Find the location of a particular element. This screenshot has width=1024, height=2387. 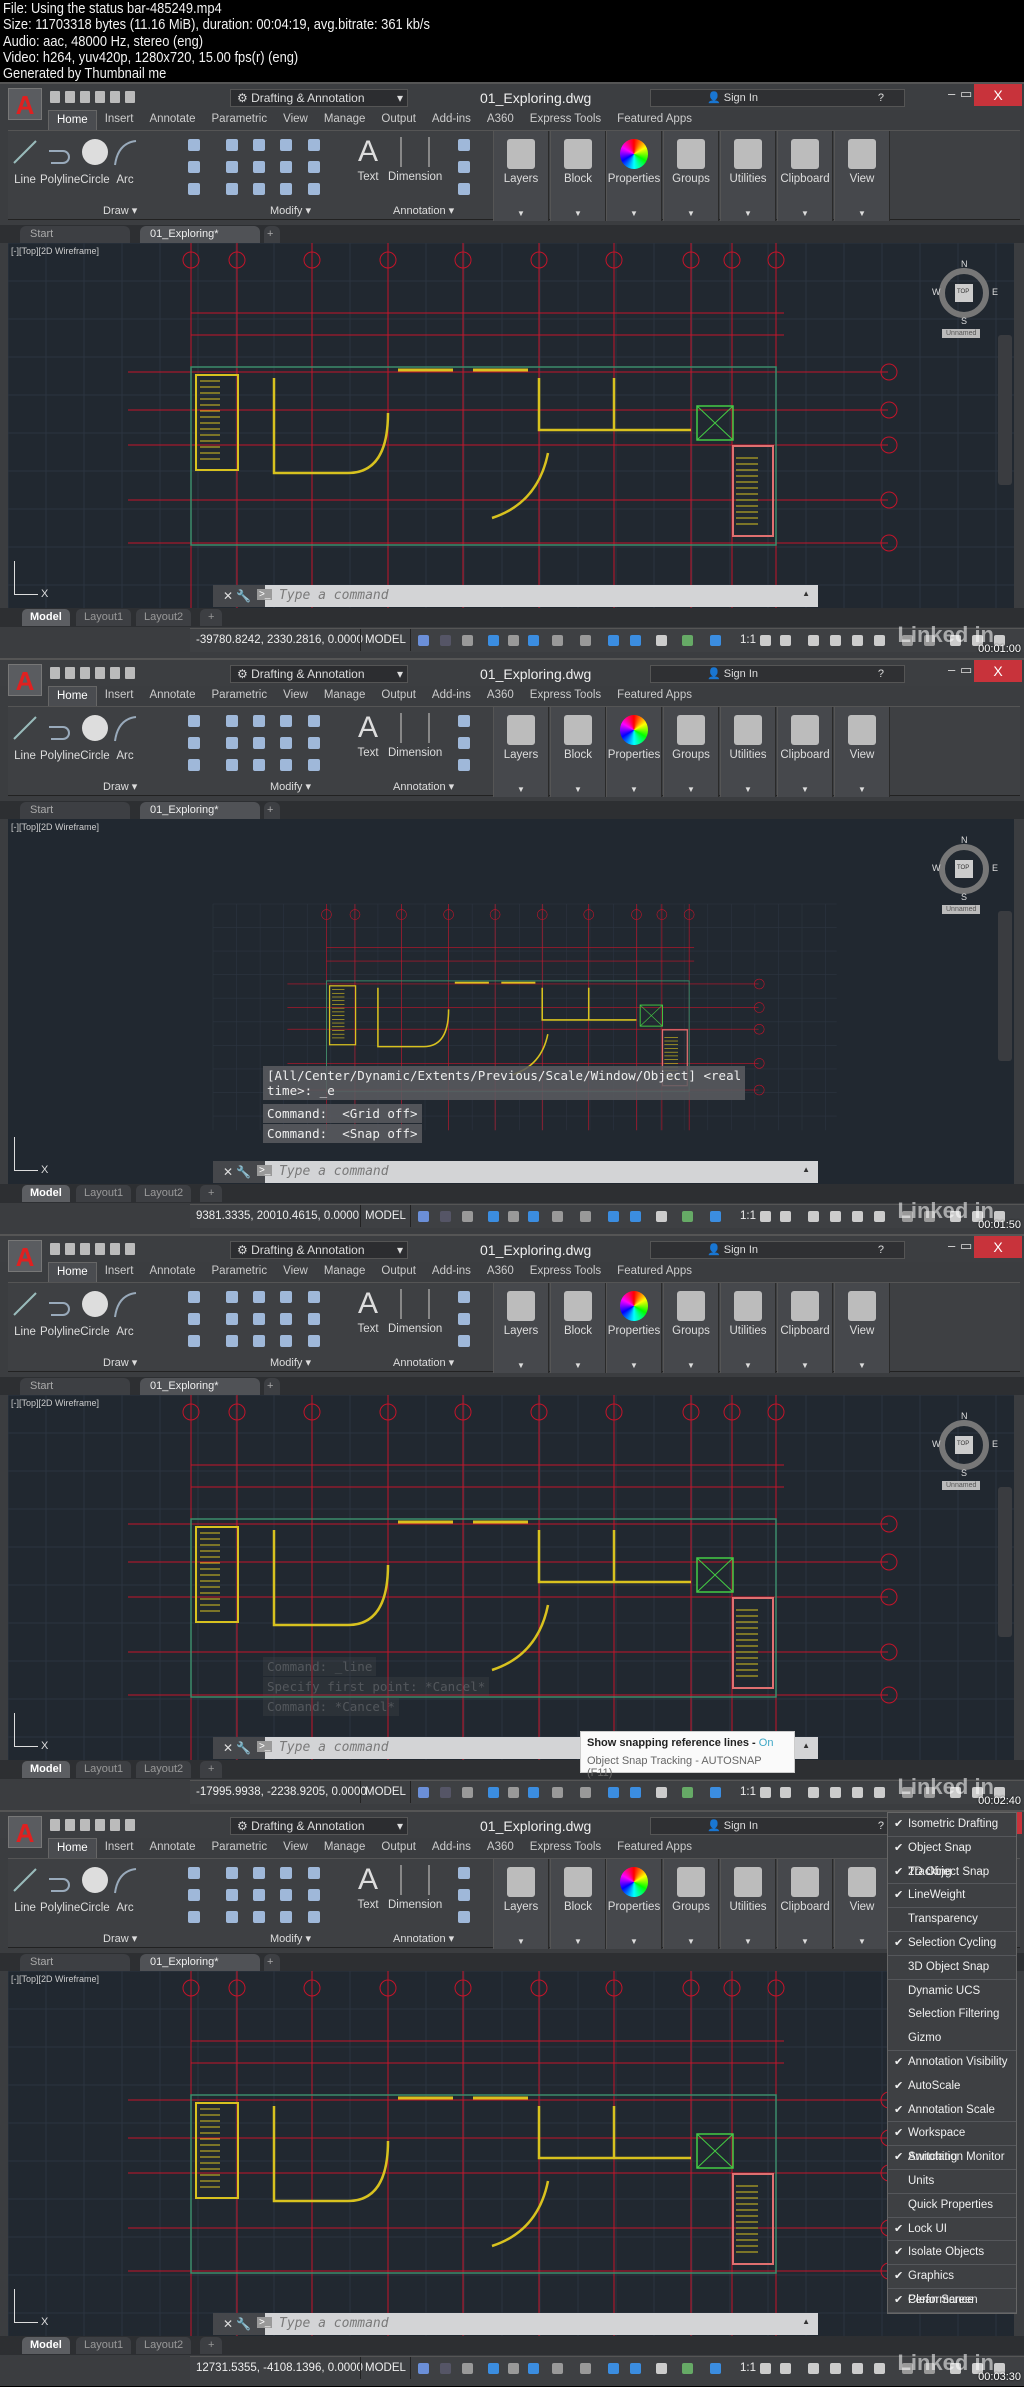

dimension-button: Dimension is located at coordinates (415, 736).